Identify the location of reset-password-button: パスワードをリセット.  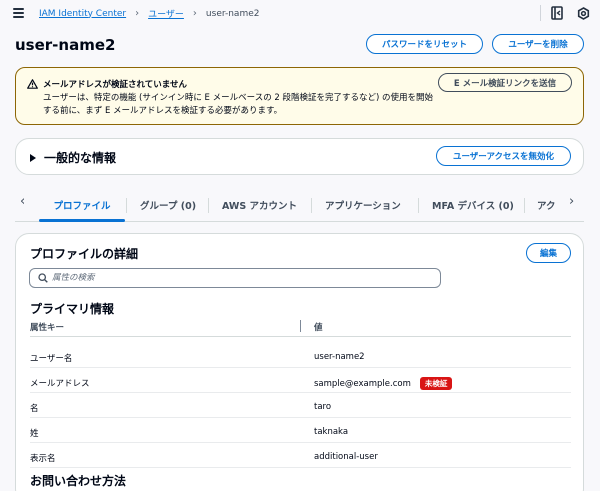
(424, 44).